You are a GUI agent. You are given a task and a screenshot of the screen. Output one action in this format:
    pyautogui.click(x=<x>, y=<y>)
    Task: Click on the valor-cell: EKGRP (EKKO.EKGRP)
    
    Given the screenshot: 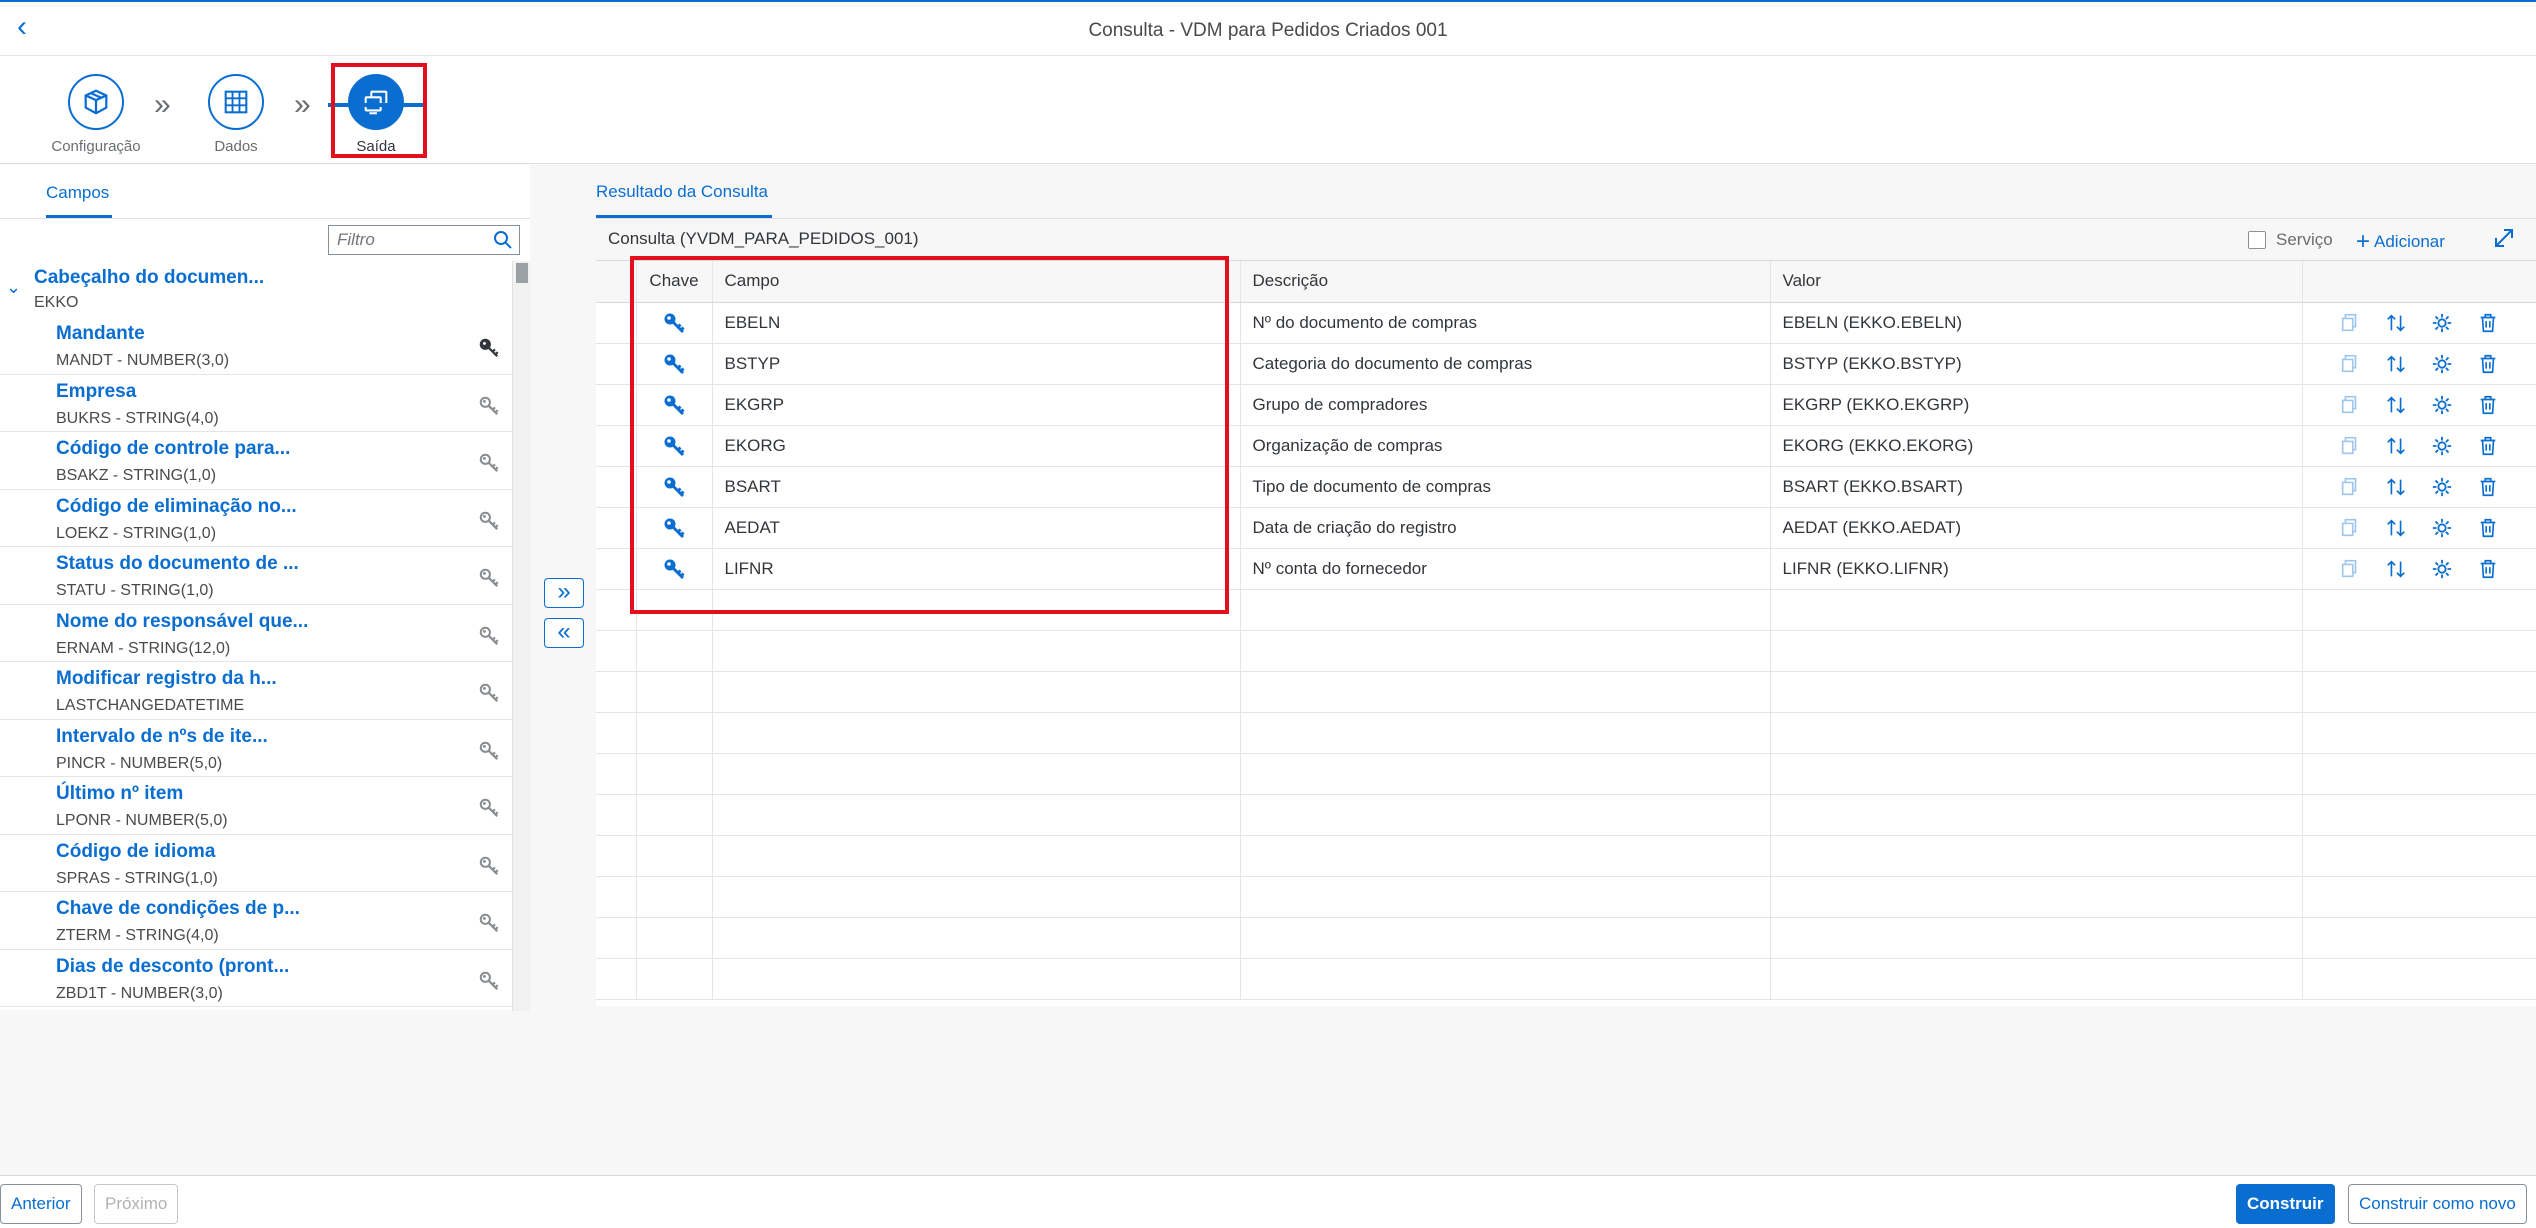 What is the action you would take?
    pyautogui.click(x=2036, y=405)
    